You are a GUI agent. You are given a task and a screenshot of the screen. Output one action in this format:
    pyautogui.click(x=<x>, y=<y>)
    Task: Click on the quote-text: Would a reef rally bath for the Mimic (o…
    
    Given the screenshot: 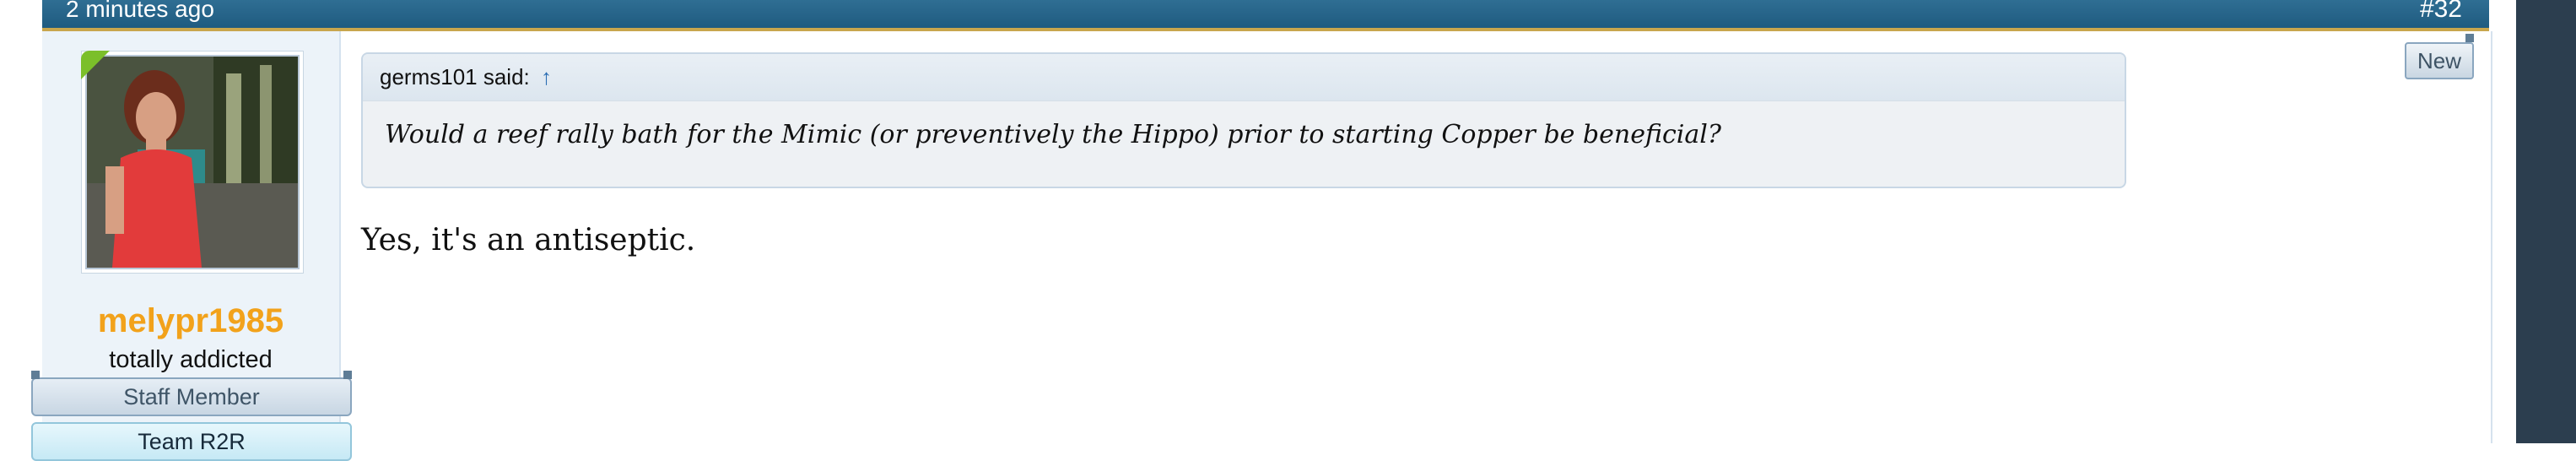 What is the action you would take?
    pyautogui.click(x=1053, y=134)
    